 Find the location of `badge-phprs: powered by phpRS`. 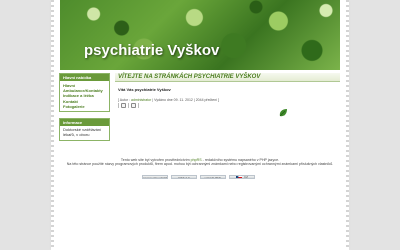

badge-phprs: powered by phpRS is located at coordinates (155, 177).